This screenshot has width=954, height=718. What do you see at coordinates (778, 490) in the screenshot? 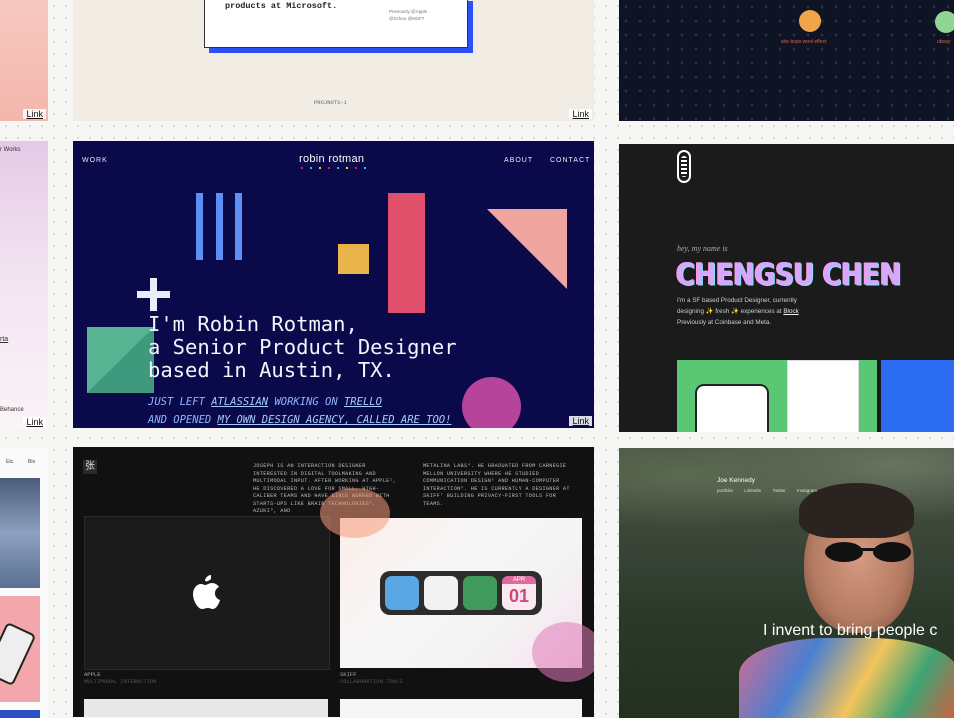
I see `nav-twitter: Twitter` at bounding box center [778, 490].